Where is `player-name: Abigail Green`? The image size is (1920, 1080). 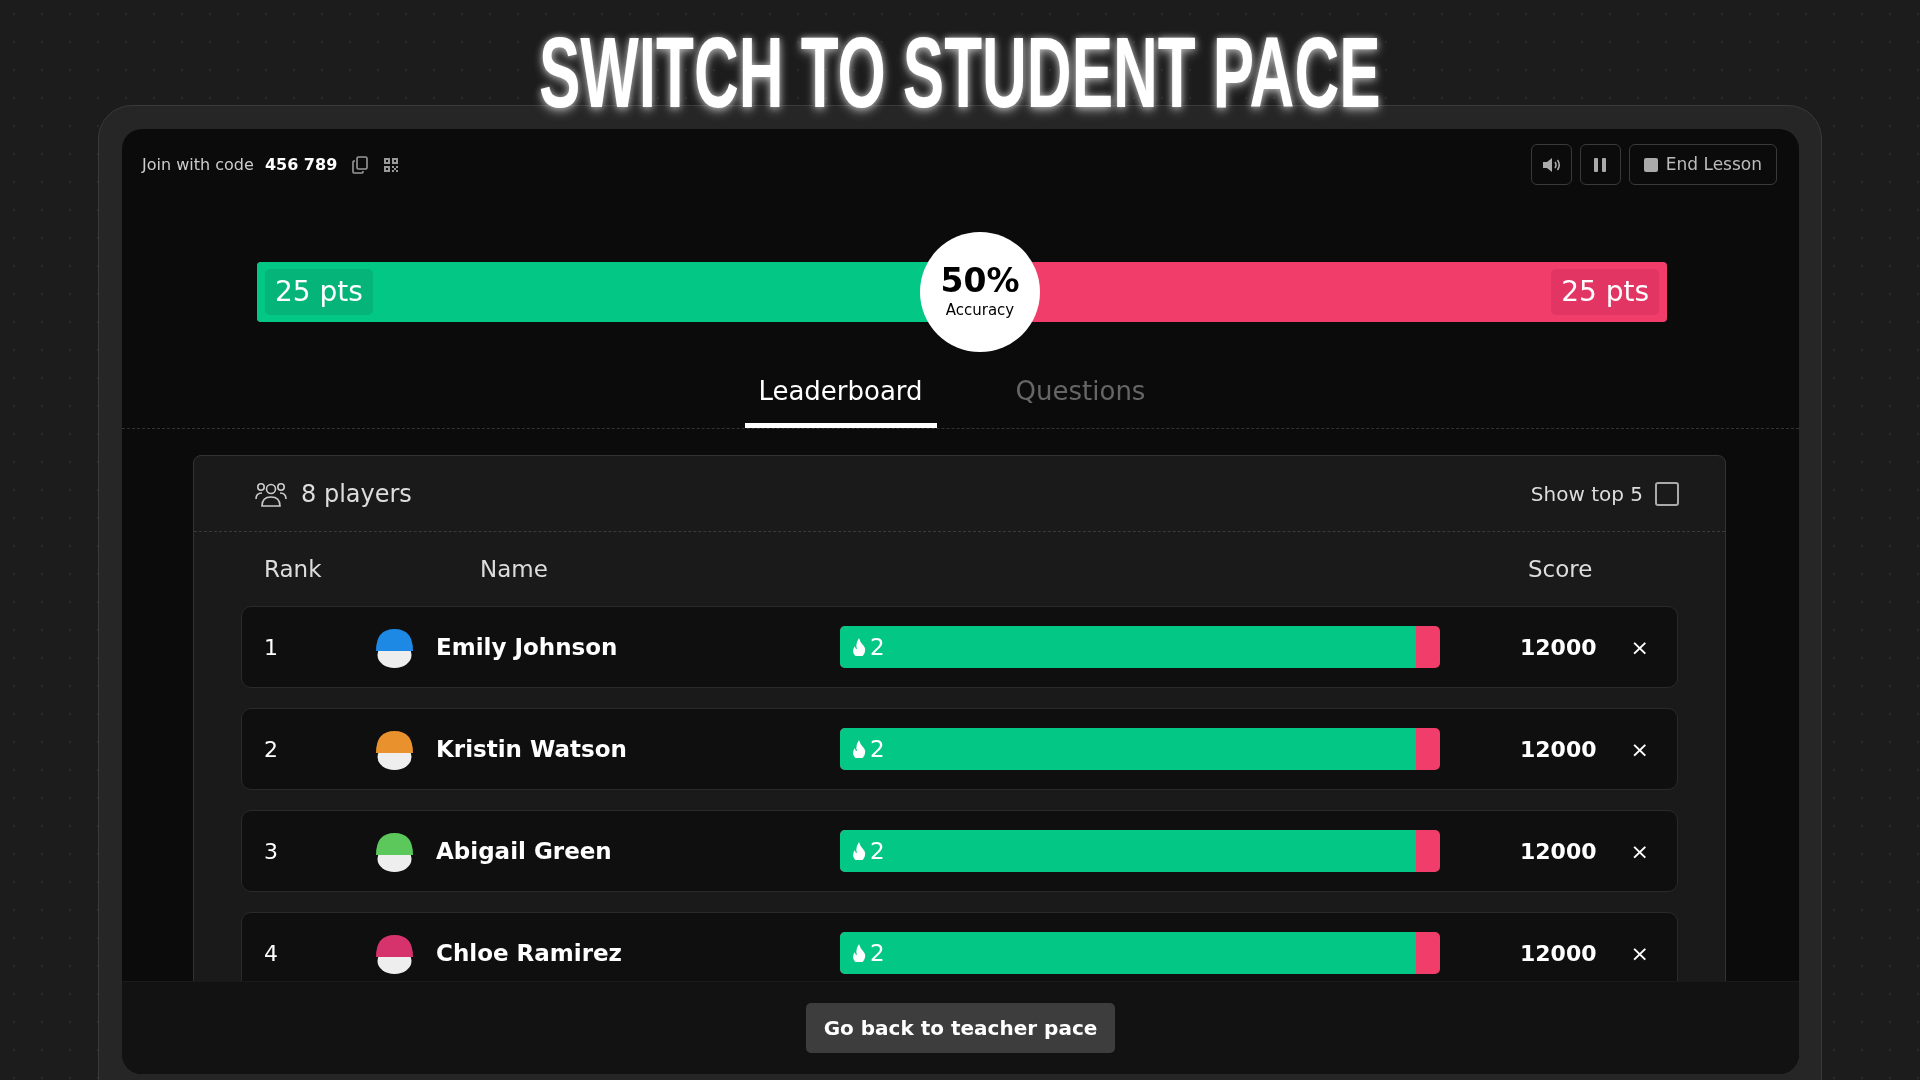 player-name: Abigail Green is located at coordinates (524, 851).